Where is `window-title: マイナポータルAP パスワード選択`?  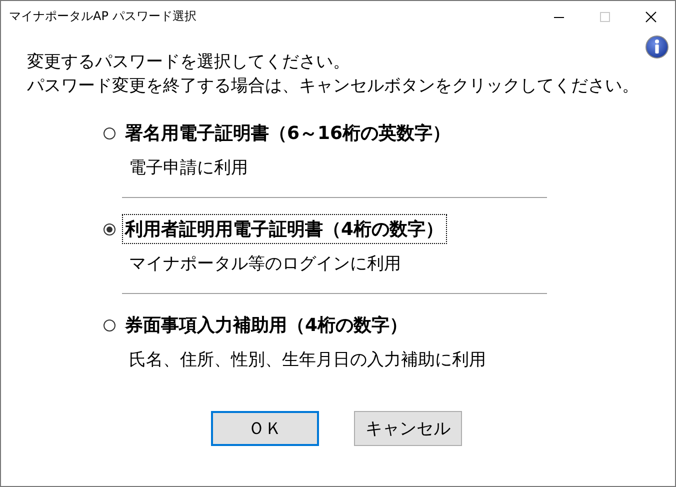
window-title: マイナポータルAP パスワード選択 is located at coordinates (102, 16).